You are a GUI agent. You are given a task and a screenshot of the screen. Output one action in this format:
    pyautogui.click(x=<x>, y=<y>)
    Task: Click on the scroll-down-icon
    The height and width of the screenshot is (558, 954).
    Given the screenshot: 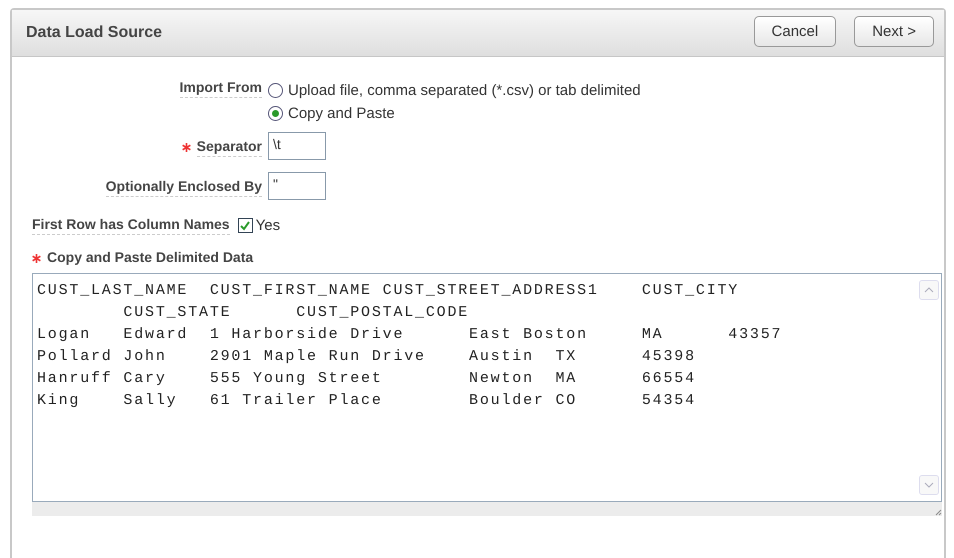 What is the action you would take?
    pyautogui.click(x=929, y=485)
    